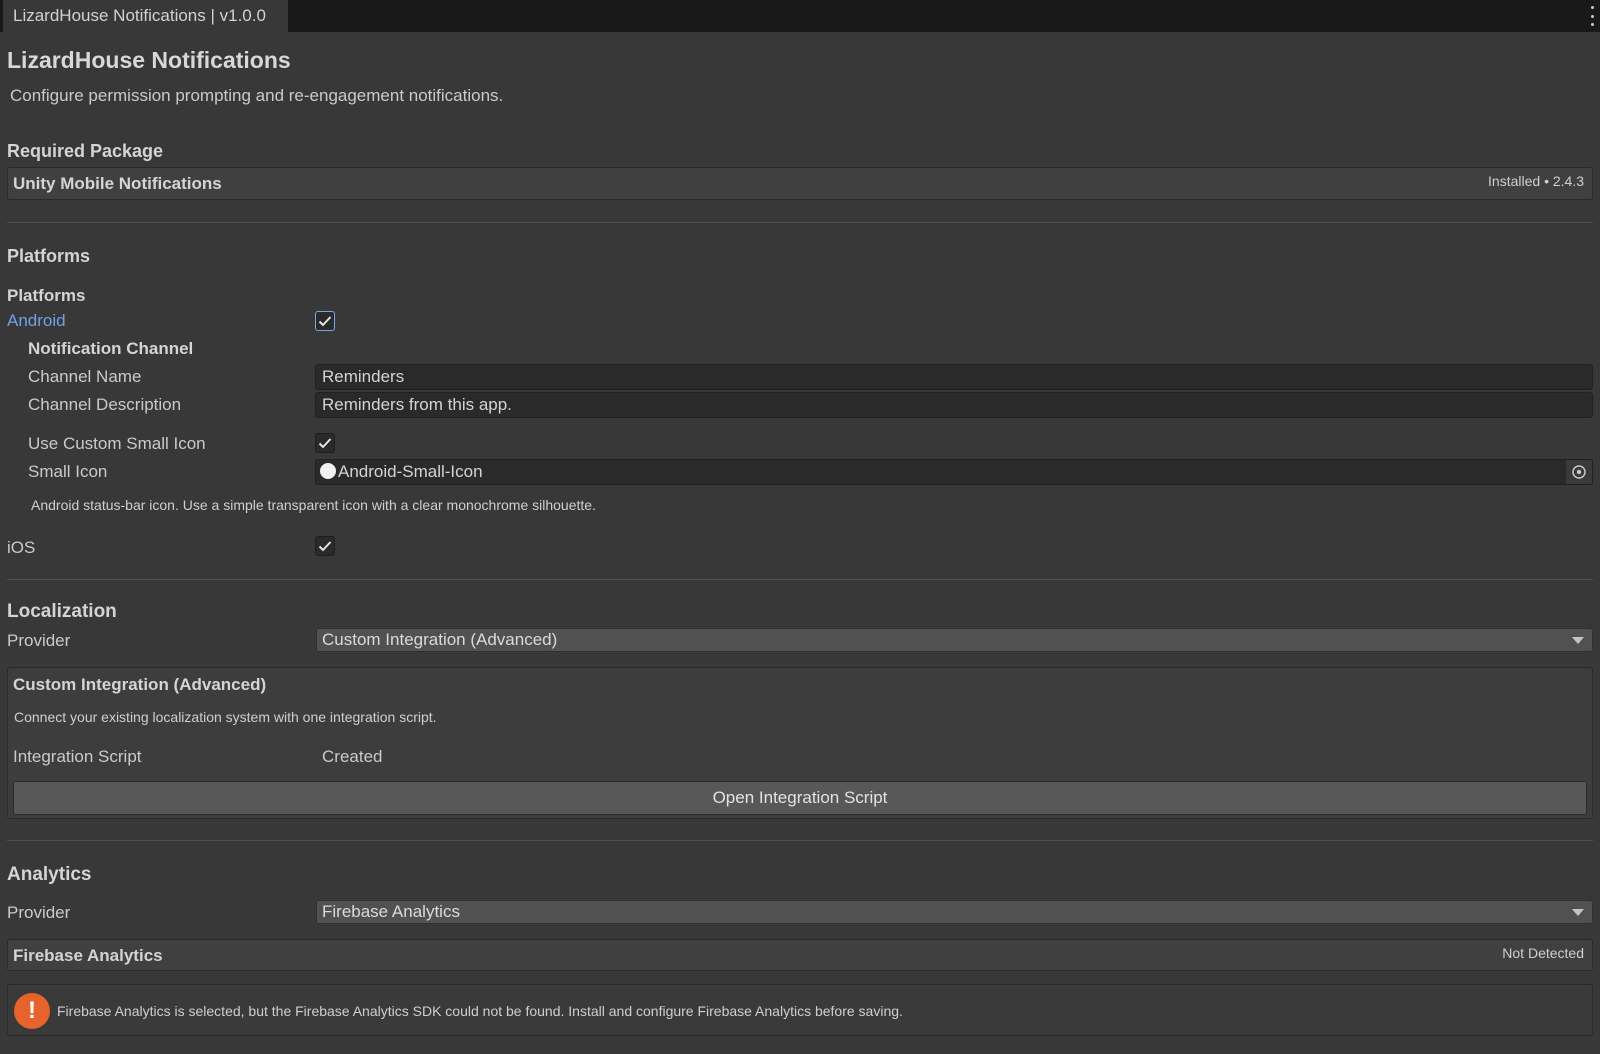 This screenshot has width=1600, height=1054. What do you see at coordinates (85, 151) in the screenshot?
I see `required-package-heading: Required Package` at bounding box center [85, 151].